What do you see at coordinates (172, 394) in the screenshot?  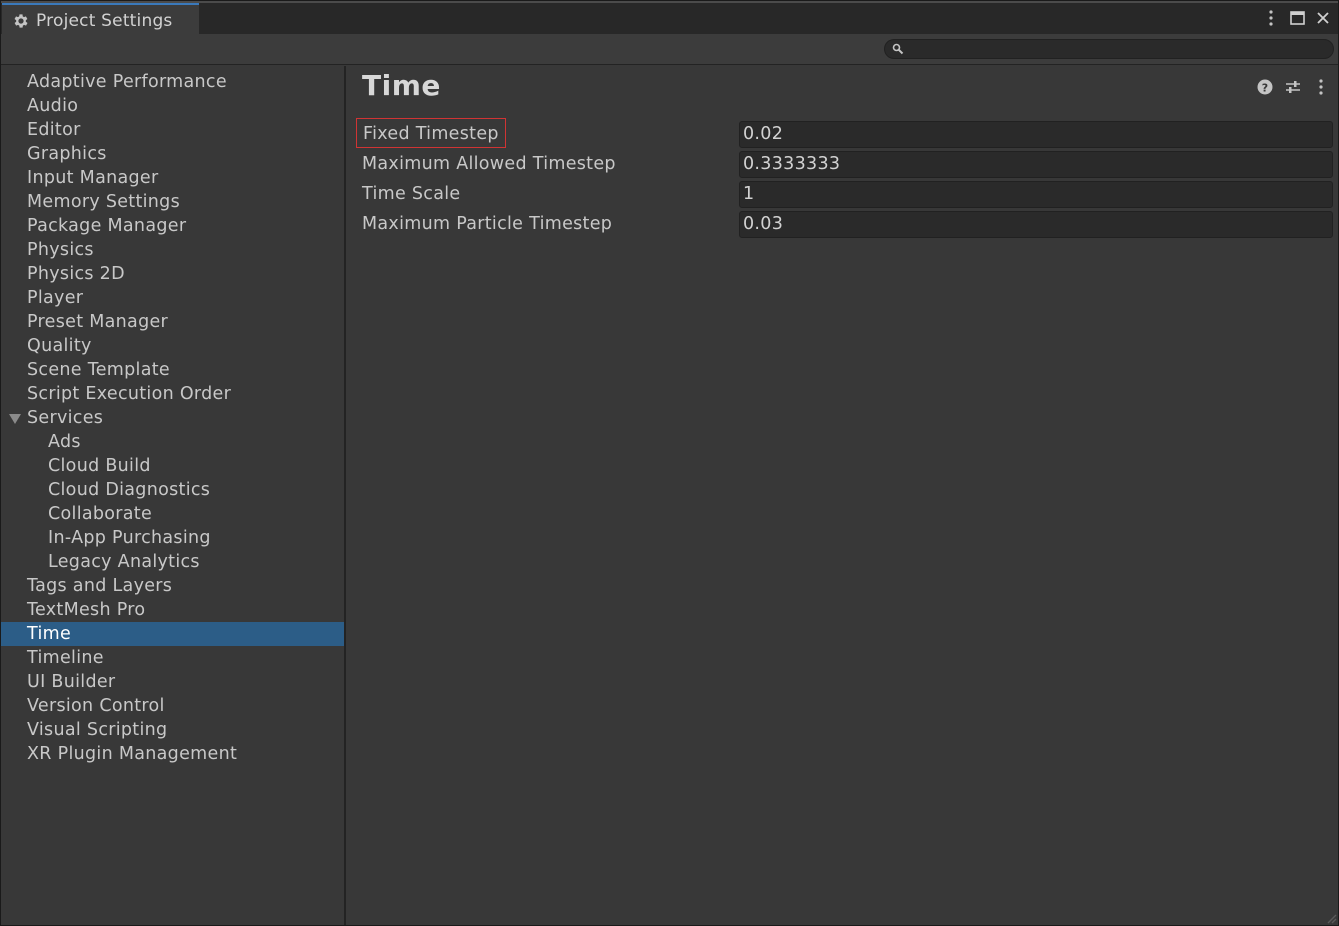 I see `sidebar-item-script-execution-order: Script Execution Order` at bounding box center [172, 394].